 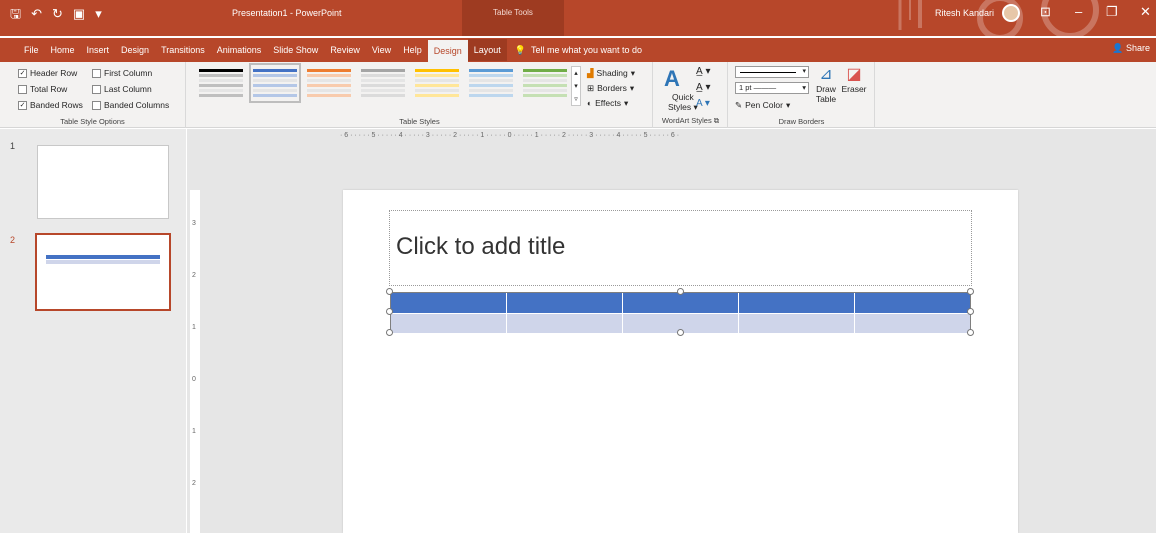 What do you see at coordinates (98, 14) in the screenshot?
I see `customize-qat-icon: ▾` at bounding box center [98, 14].